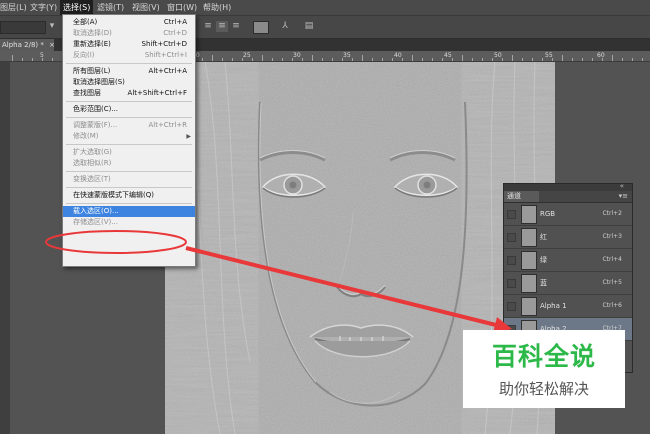 The width and height of the screenshot is (650, 434). Describe the element at coordinates (217, 7) in the screenshot. I see `menu-help: 帮助(H)` at that location.